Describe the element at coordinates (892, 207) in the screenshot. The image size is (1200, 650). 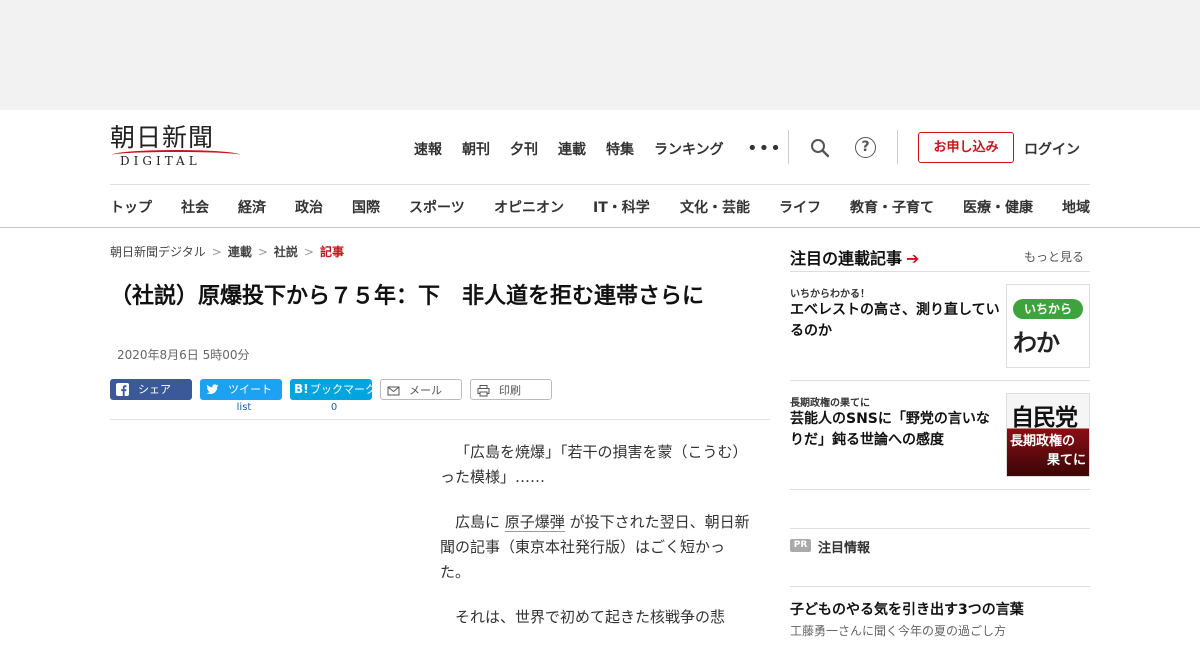
I see `category-education: 教育・子育て` at that location.